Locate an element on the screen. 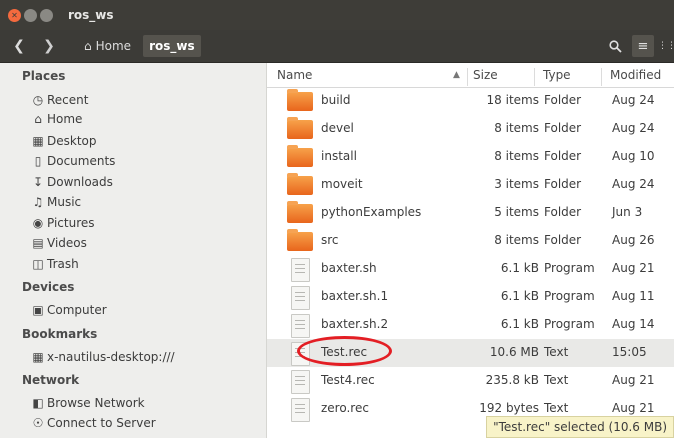 Image resolution: width=674 pixels, height=438 pixels. file-row-install: install 8 items Folder Aug 10 is located at coordinates (470, 157).